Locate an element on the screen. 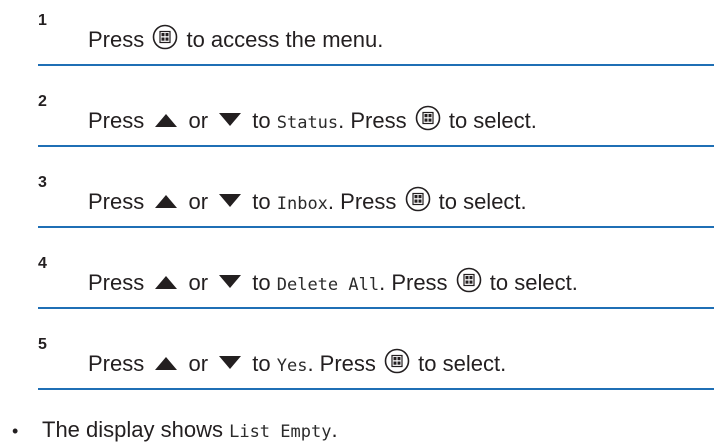 Image resolution: width=714 pixels, height=447 pixels. result-display-text: List Empty is located at coordinates (280, 432).